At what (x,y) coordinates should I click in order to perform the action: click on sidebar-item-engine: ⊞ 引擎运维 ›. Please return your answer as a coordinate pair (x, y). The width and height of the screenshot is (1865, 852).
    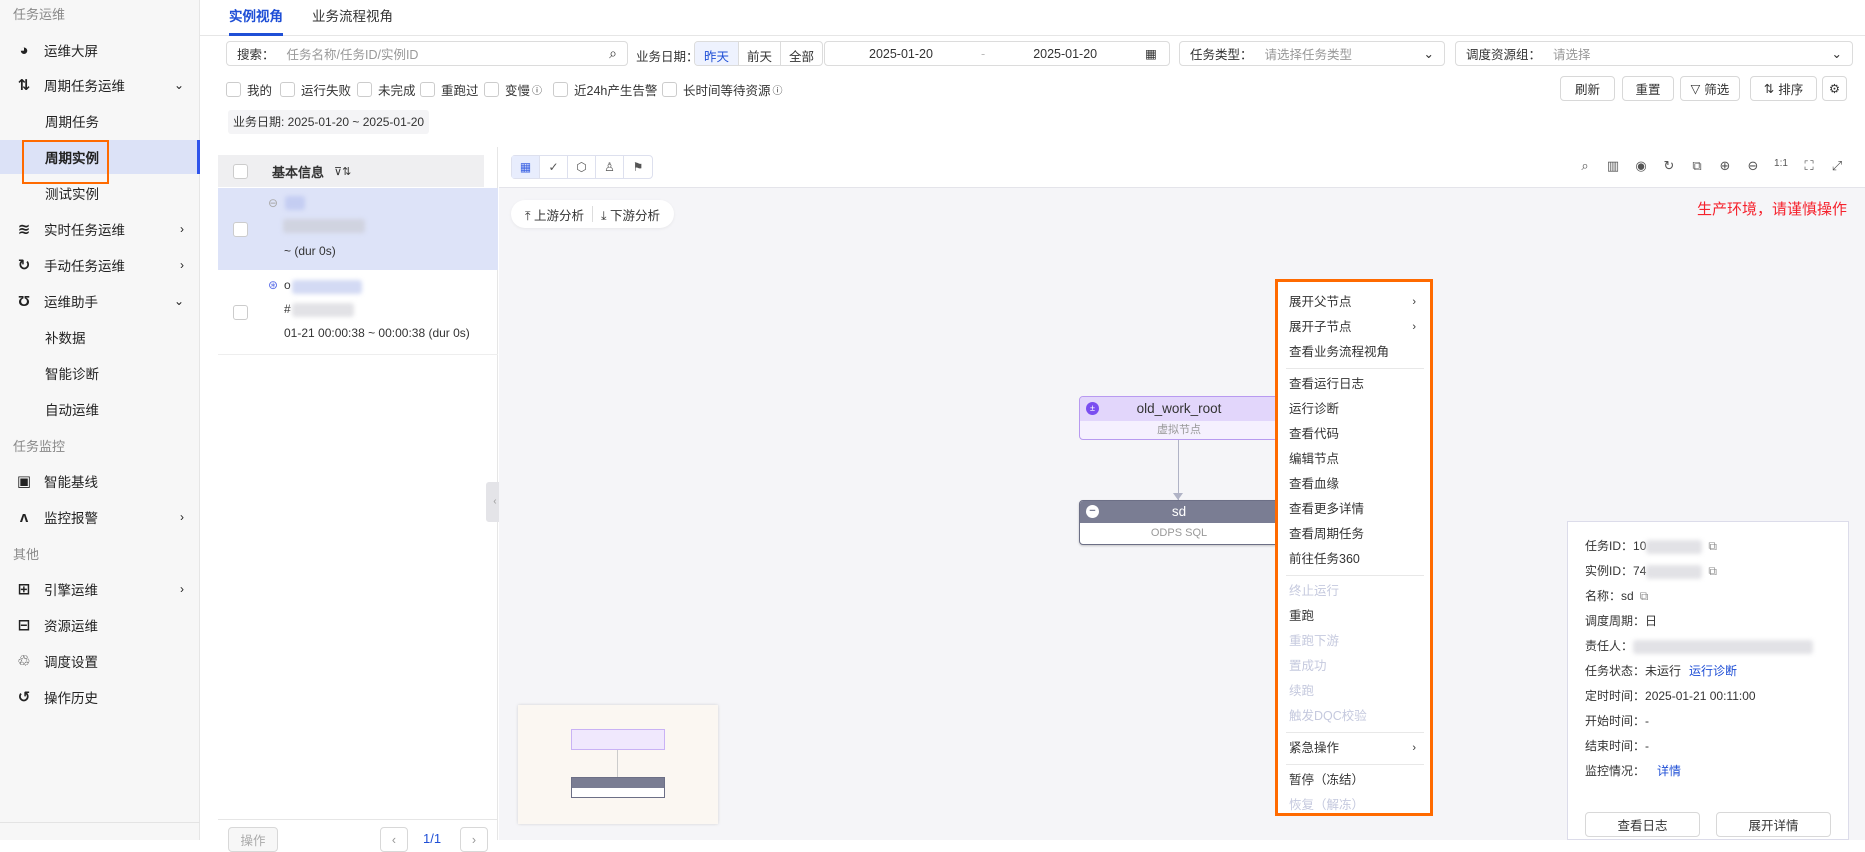
    Looking at the image, I should click on (100, 589).